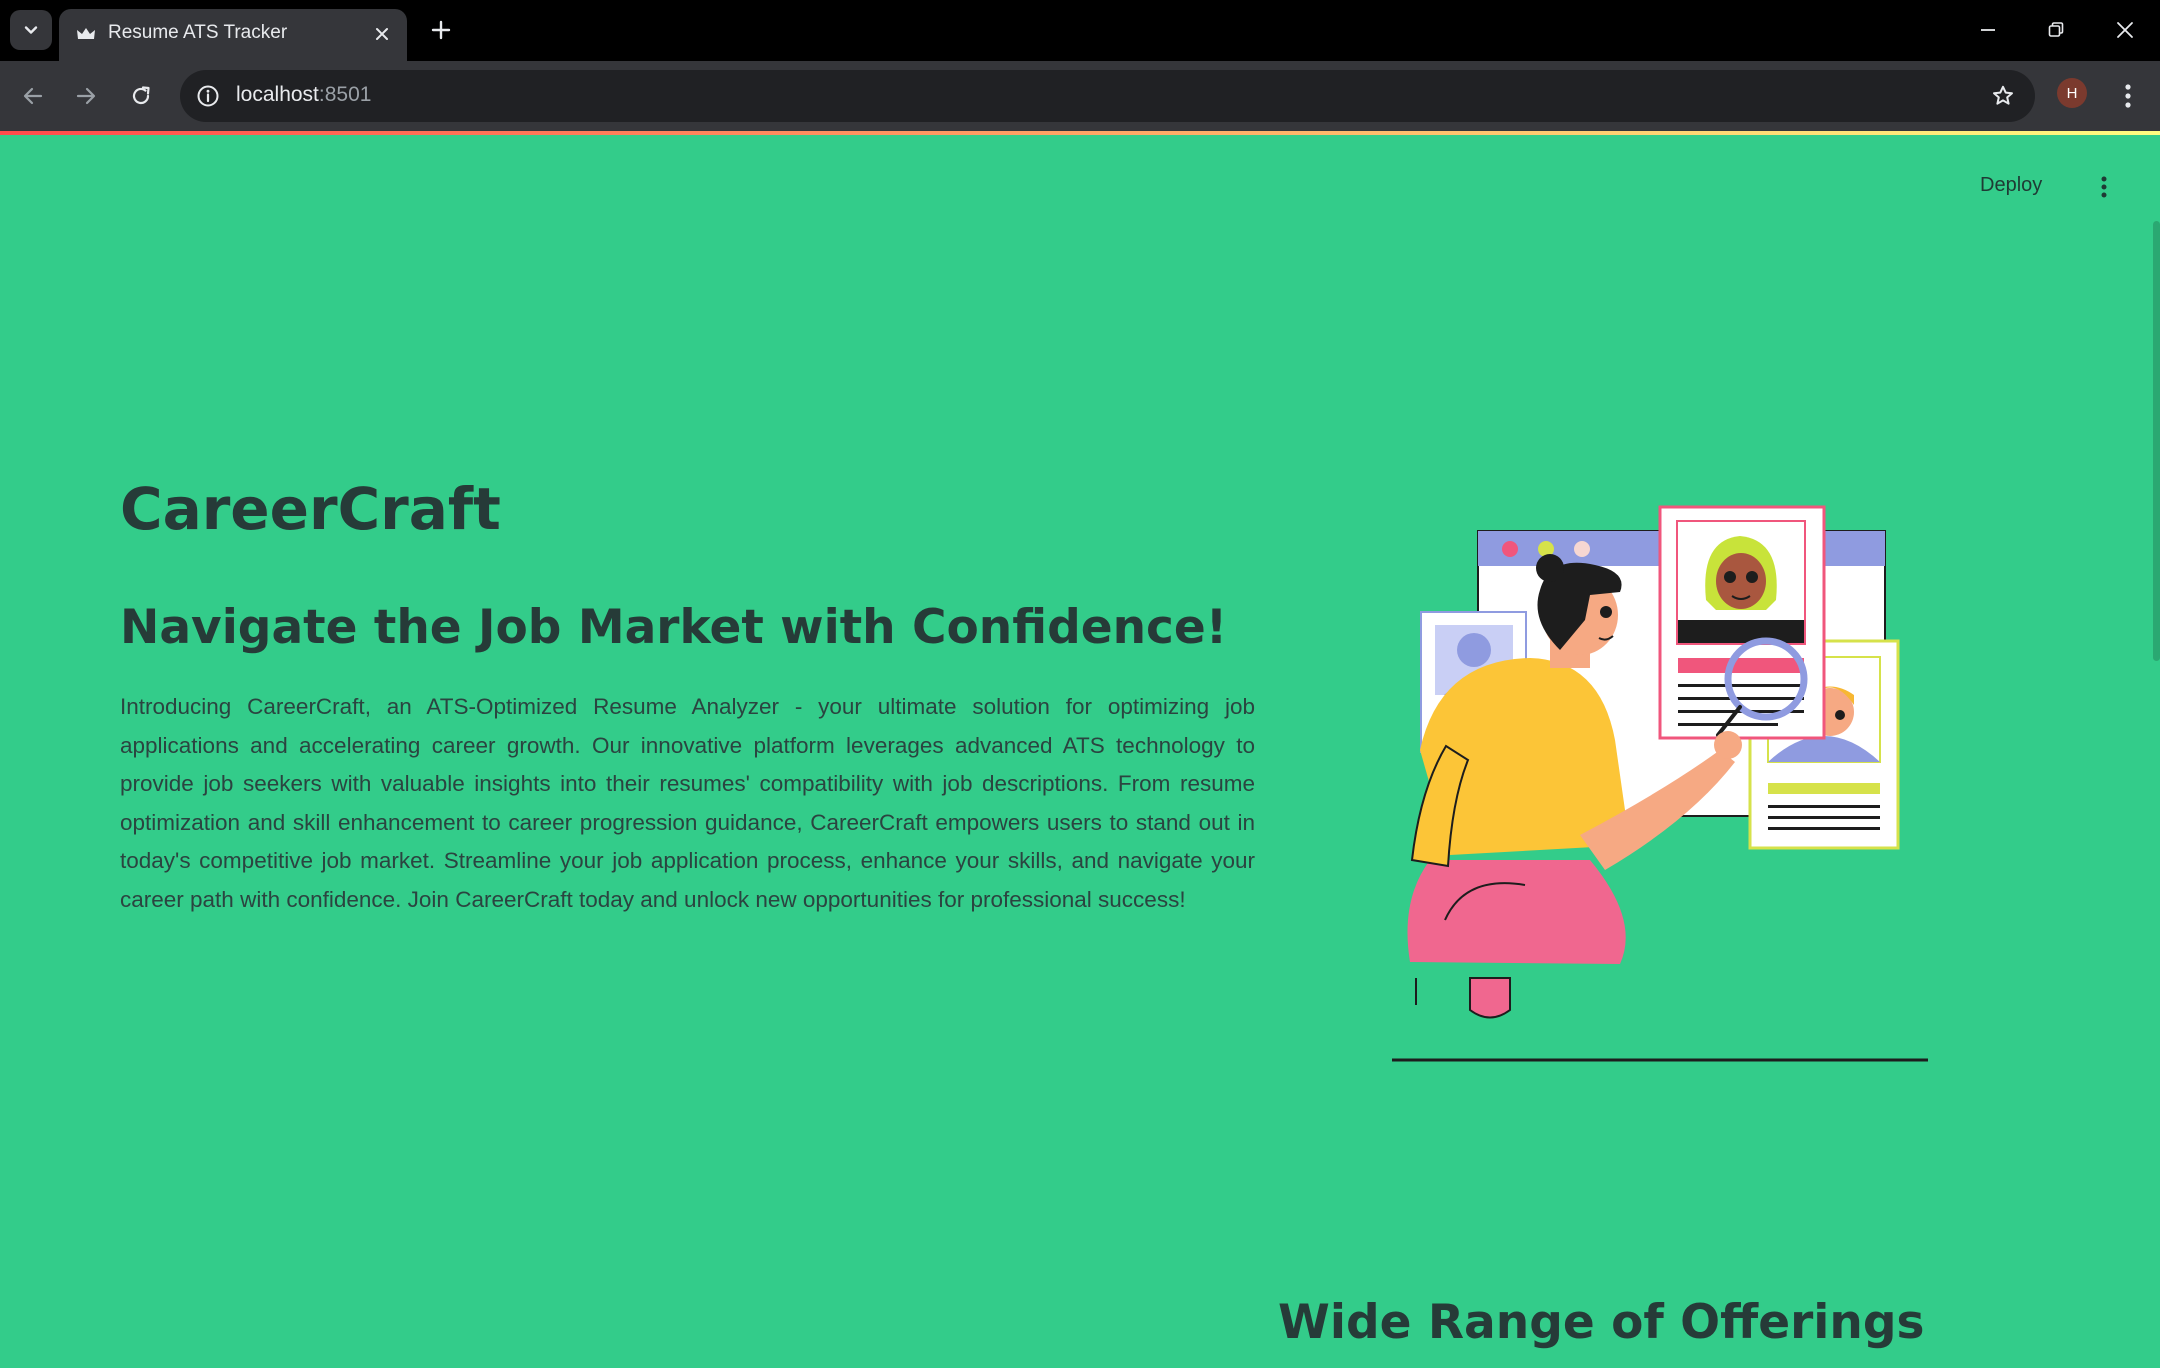 This screenshot has width=2160, height=1368. What do you see at coordinates (208, 96) in the screenshot?
I see `info-icon` at bounding box center [208, 96].